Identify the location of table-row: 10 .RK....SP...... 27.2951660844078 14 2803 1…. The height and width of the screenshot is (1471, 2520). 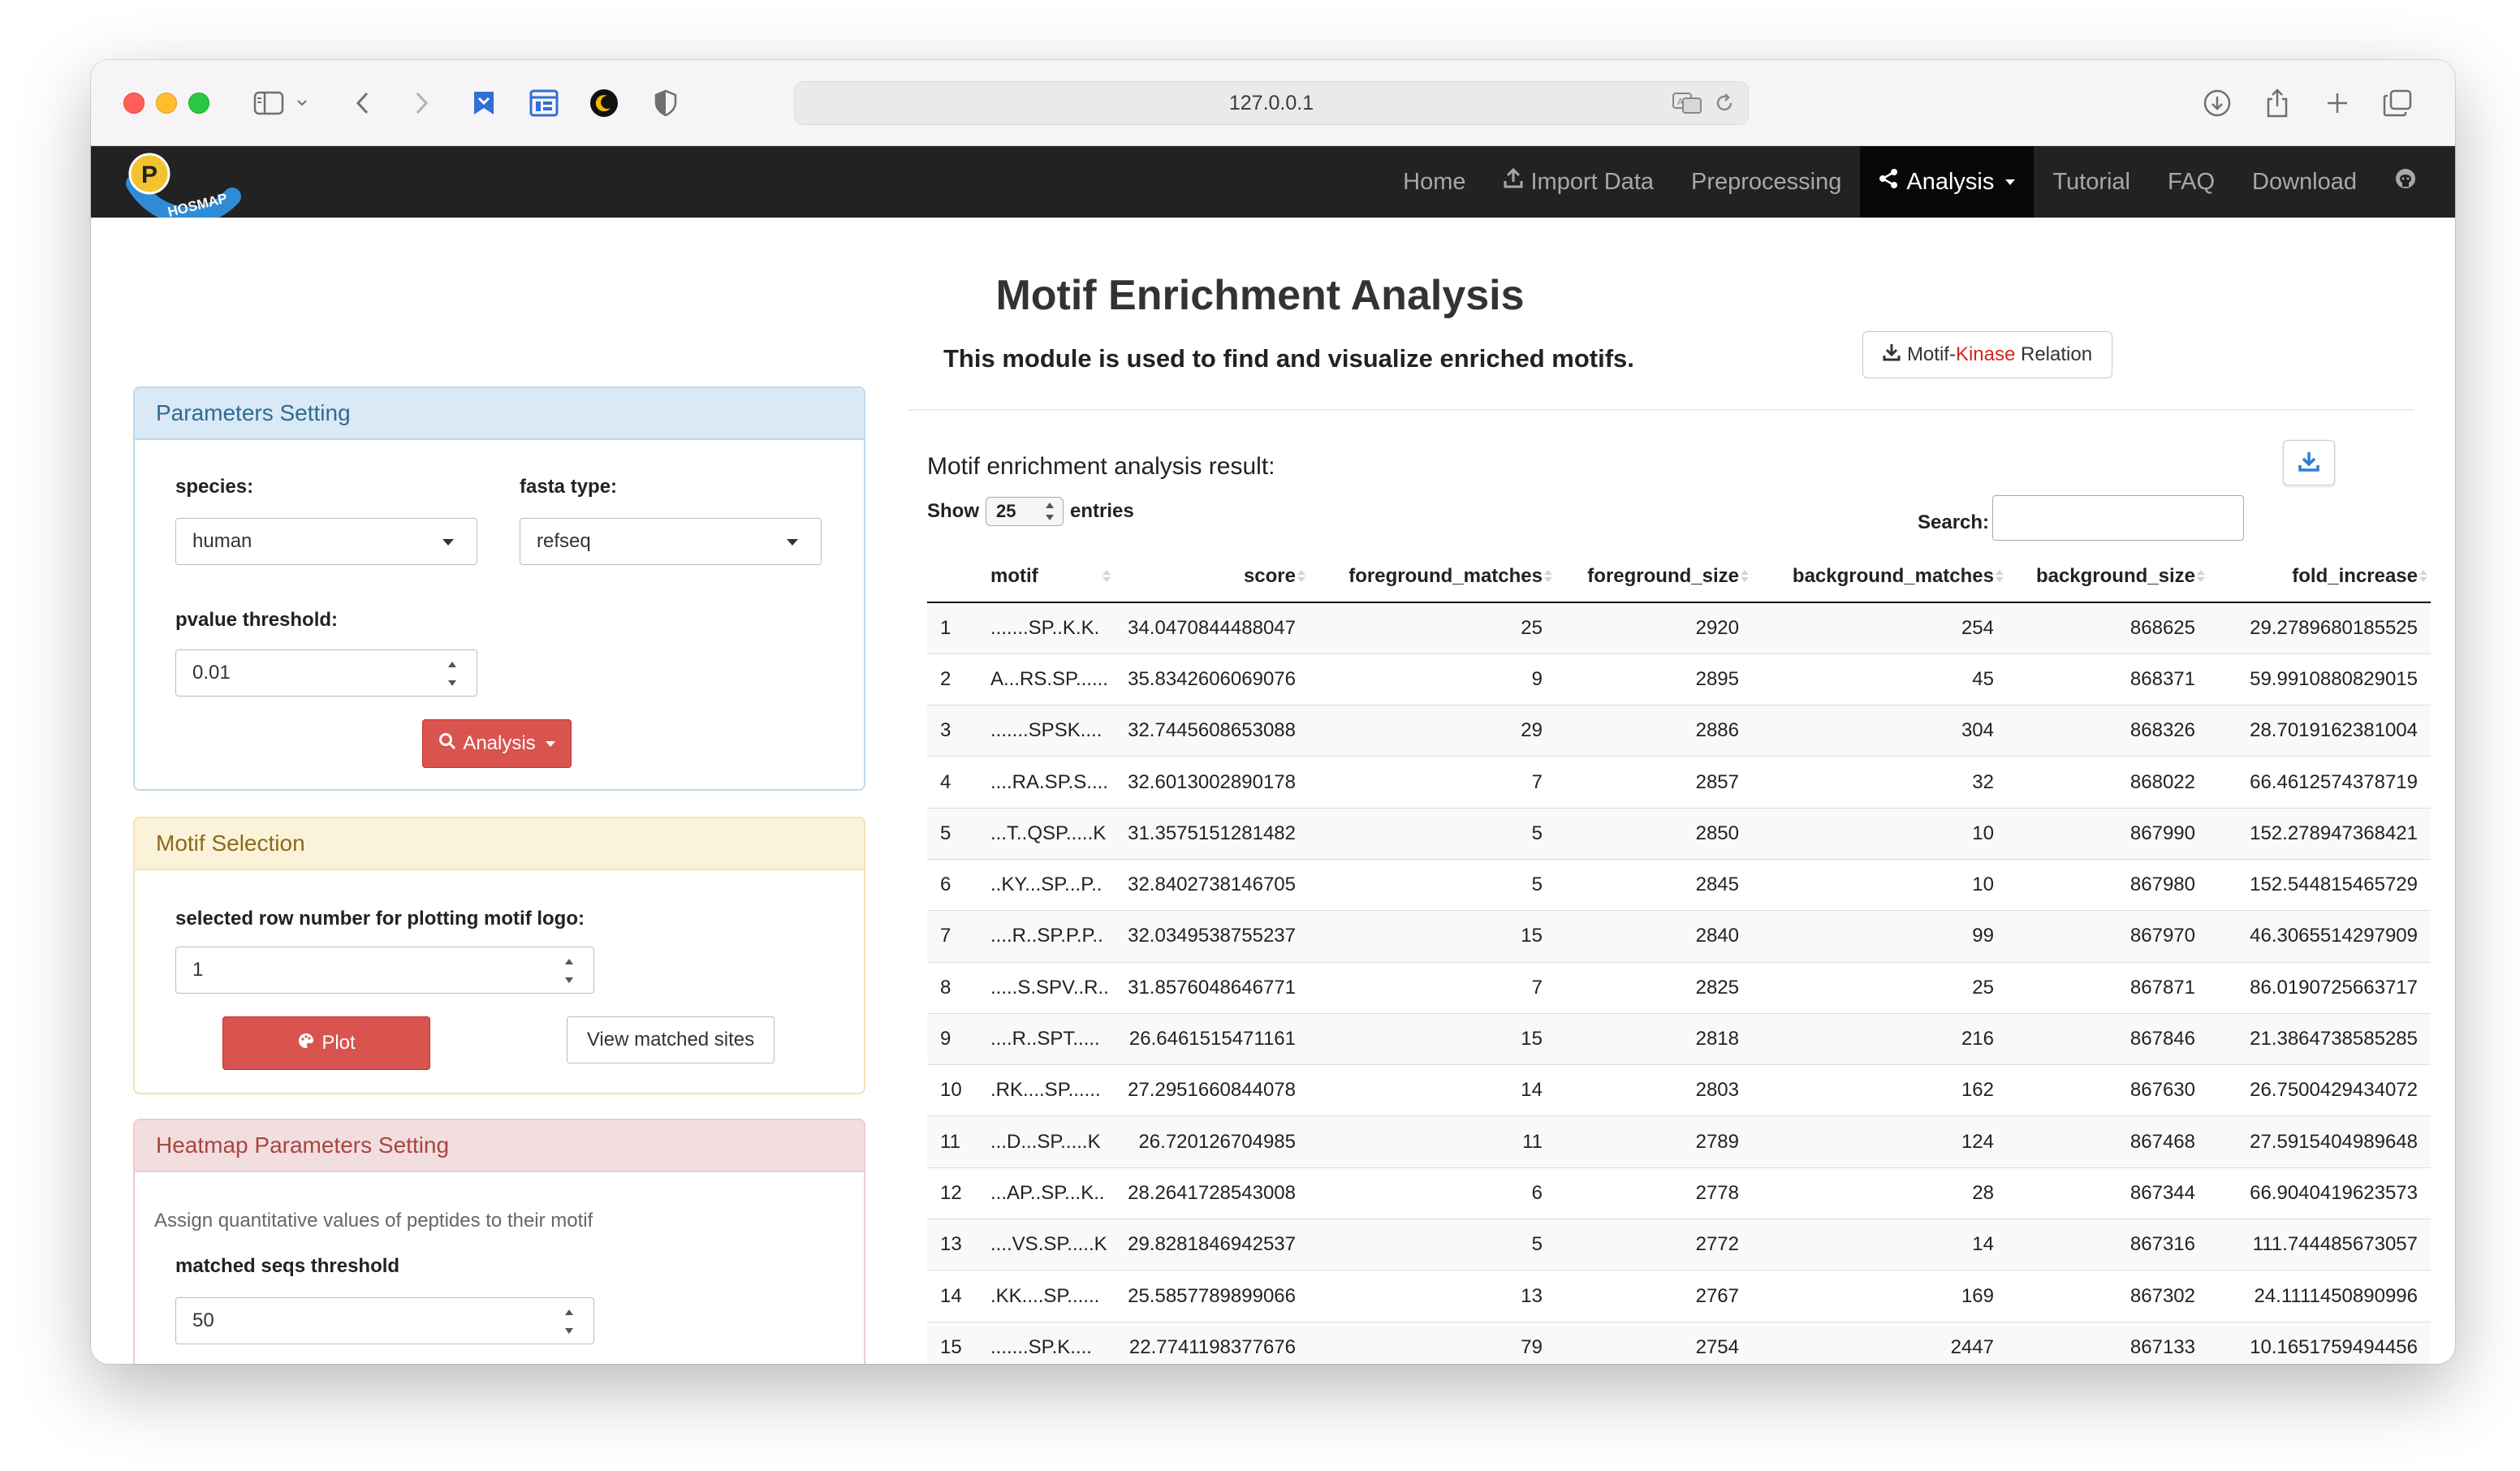
(1679, 1090).